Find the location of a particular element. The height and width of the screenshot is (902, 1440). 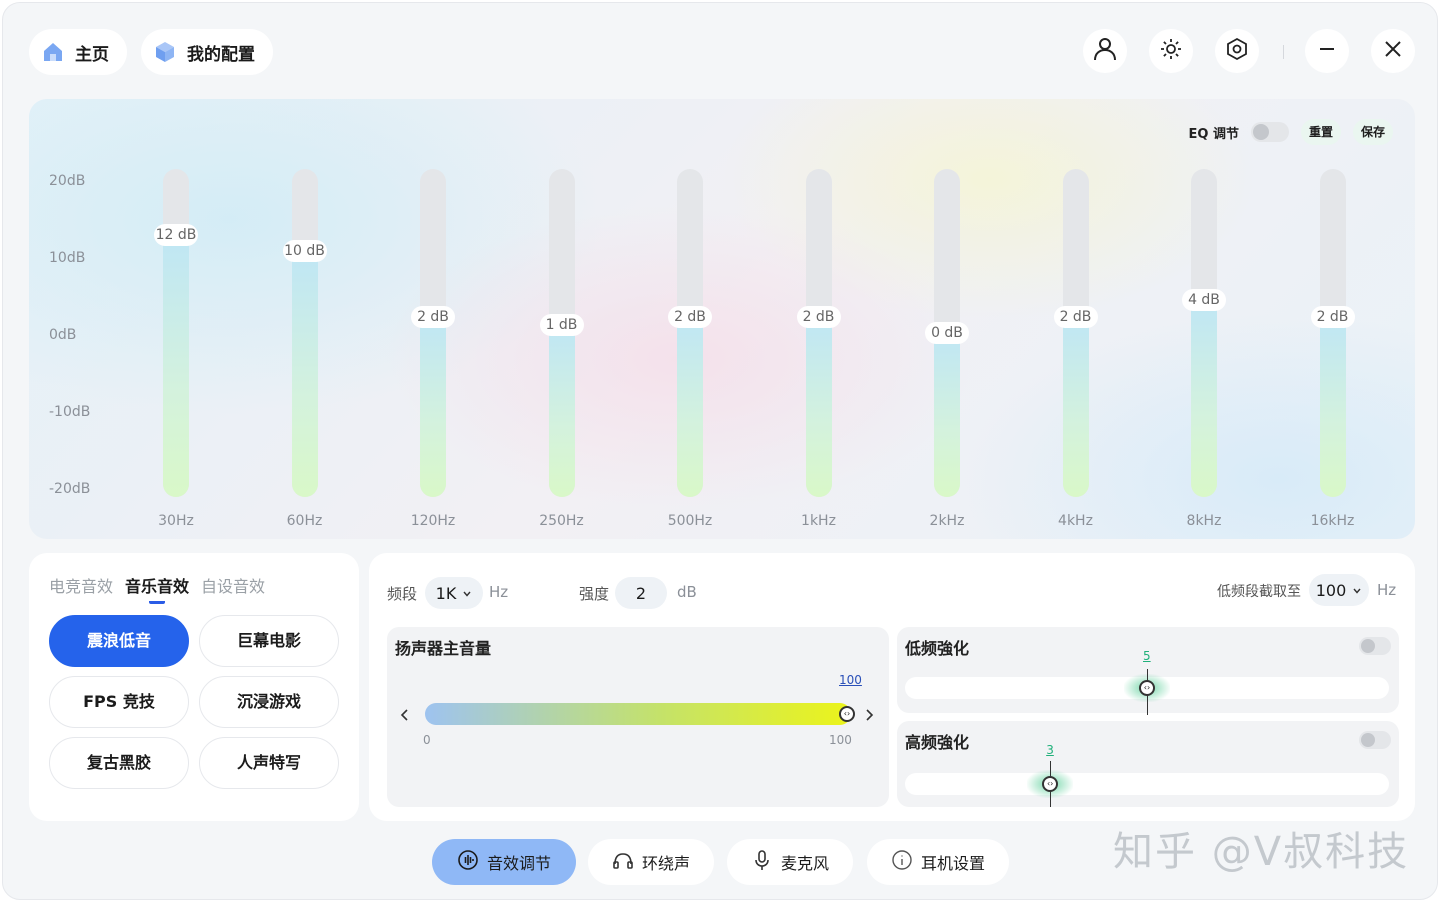

speaker-volume-title: 扬声器主音量 is located at coordinates (443, 648).